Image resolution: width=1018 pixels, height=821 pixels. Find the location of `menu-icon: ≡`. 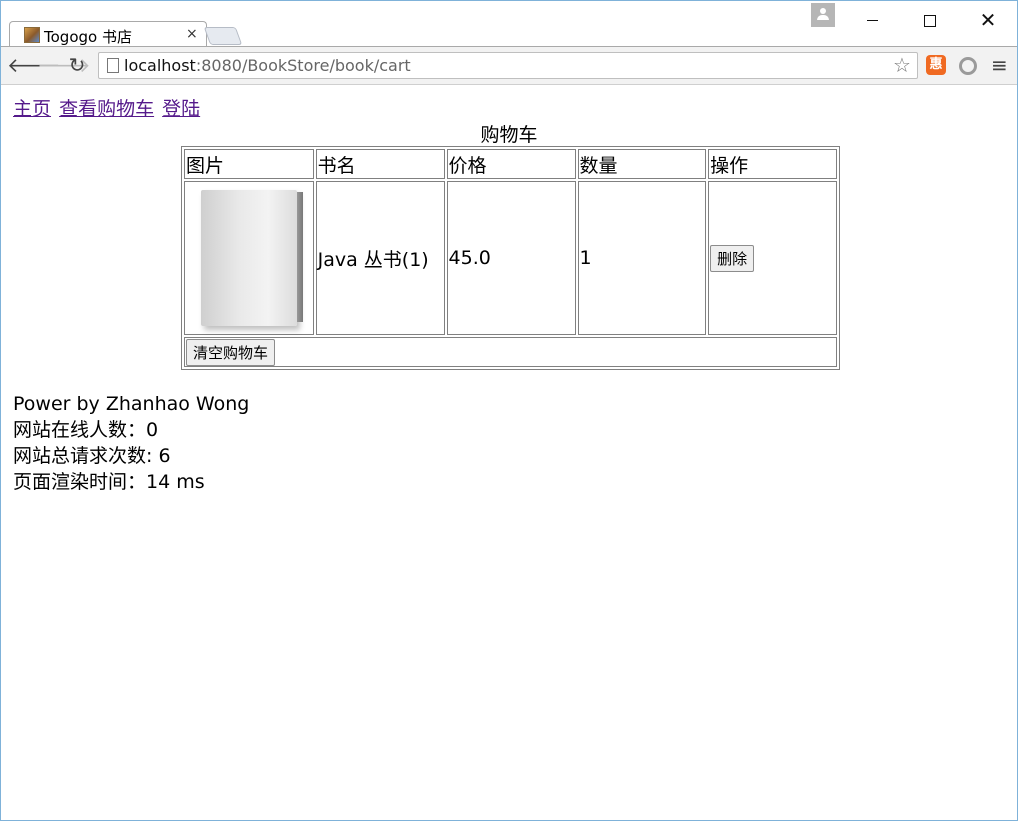

menu-icon: ≡ is located at coordinates (999, 65).